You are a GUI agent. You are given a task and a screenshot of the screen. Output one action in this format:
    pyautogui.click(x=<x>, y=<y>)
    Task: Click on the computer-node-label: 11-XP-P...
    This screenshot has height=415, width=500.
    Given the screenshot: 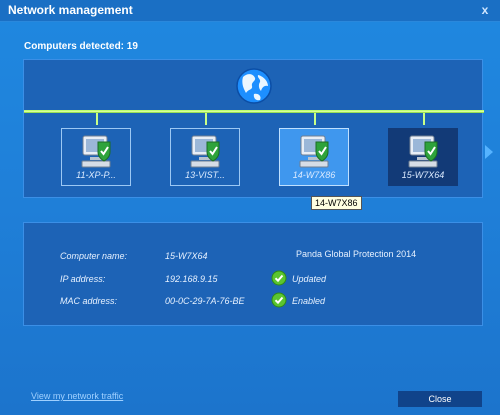 What is the action you would take?
    pyautogui.click(x=96, y=175)
    